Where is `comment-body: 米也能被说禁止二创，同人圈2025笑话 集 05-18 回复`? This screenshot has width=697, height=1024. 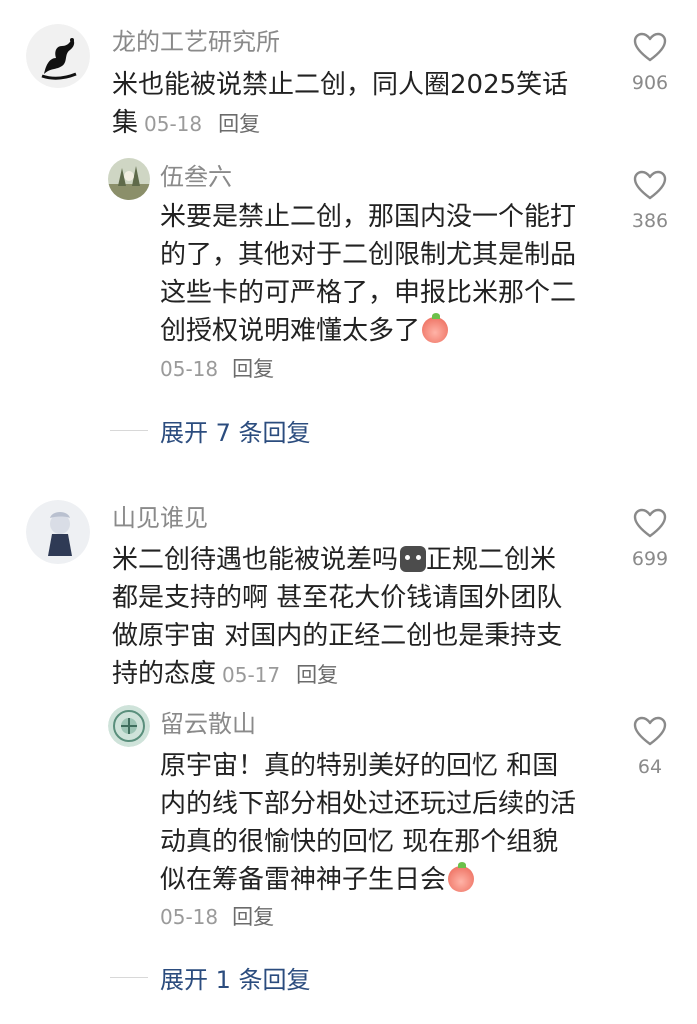 comment-body: 米也能被说禁止二创，同人圈2025笑话 集 05-18 回复 is located at coordinates (352, 104).